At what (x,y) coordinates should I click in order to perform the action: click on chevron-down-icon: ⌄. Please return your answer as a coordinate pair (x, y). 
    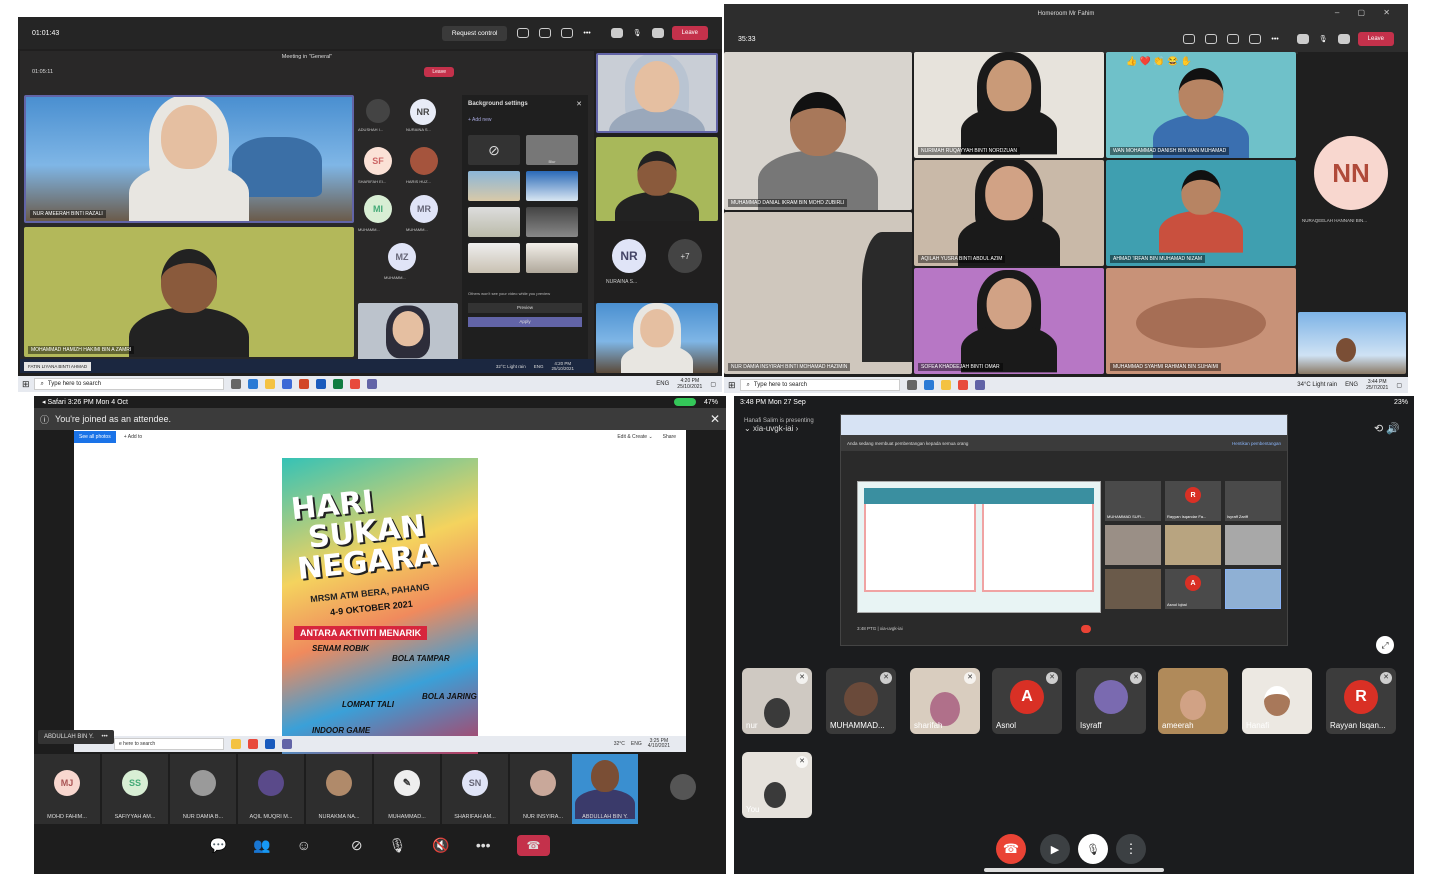
    Looking at the image, I should click on (748, 428).